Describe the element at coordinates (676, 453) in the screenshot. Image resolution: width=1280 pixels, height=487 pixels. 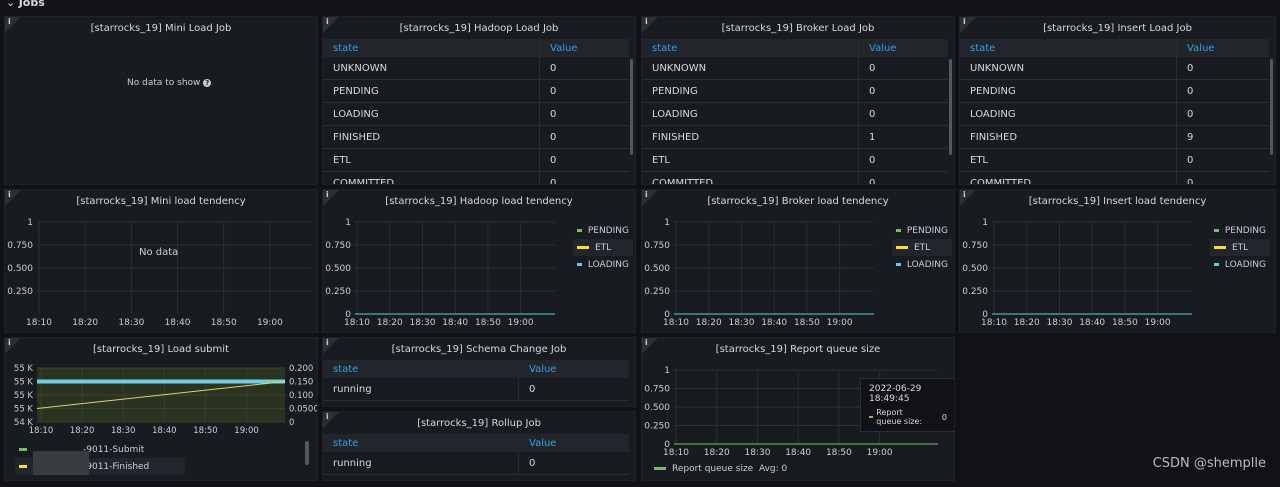
I see `x-tick-label: 18:10` at that location.